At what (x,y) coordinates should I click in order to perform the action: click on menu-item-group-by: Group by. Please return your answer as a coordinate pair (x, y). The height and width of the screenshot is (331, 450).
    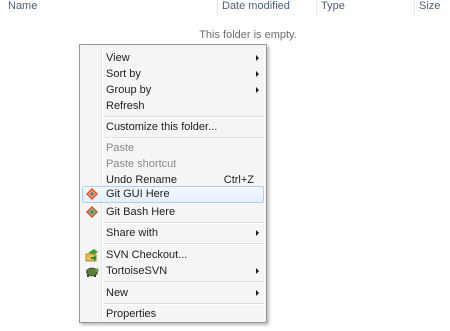
    Looking at the image, I should click on (173, 90).